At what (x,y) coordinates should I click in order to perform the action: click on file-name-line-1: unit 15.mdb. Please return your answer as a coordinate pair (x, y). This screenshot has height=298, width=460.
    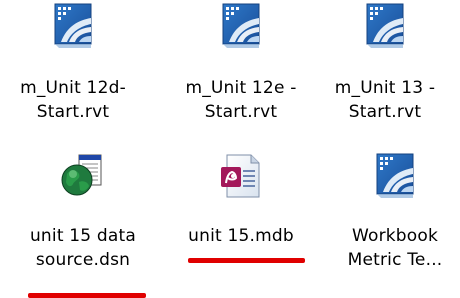
    Looking at the image, I should click on (241, 236).